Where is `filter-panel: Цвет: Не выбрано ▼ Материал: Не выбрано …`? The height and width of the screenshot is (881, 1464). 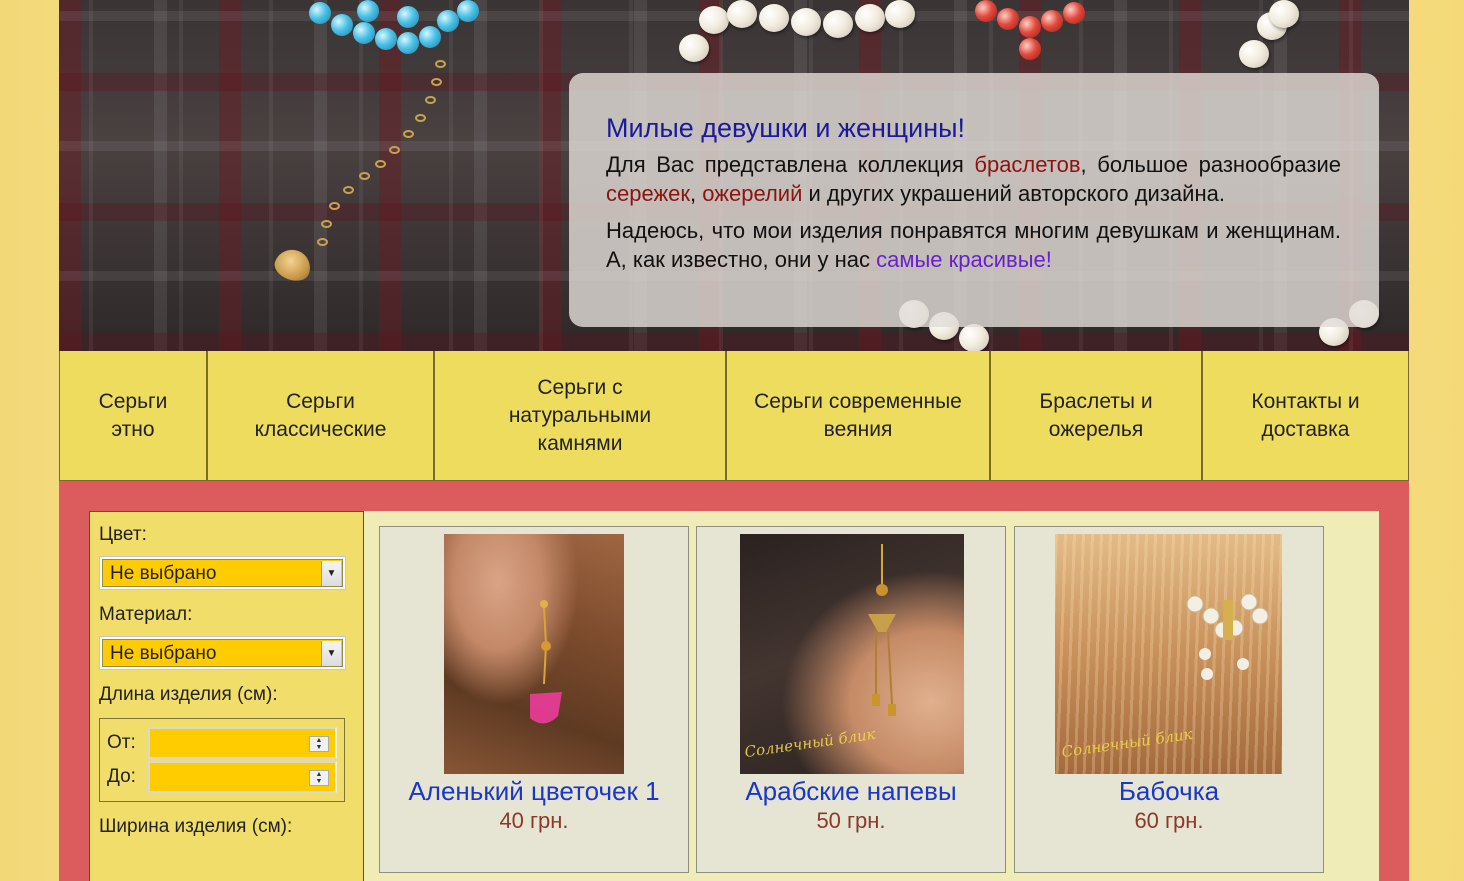
filter-panel: Цвет: Не выбрано ▼ Материал: Не выбрано … is located at coordinates (226, 696).